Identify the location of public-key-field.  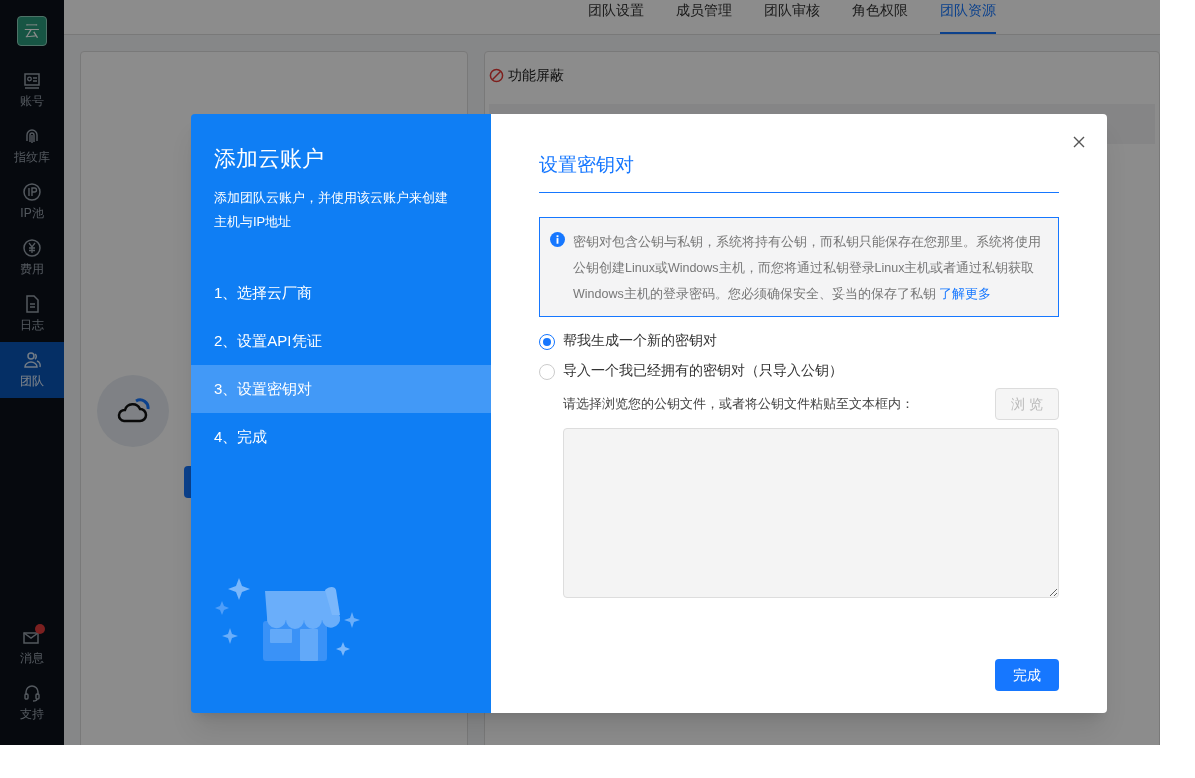
(811, 513).